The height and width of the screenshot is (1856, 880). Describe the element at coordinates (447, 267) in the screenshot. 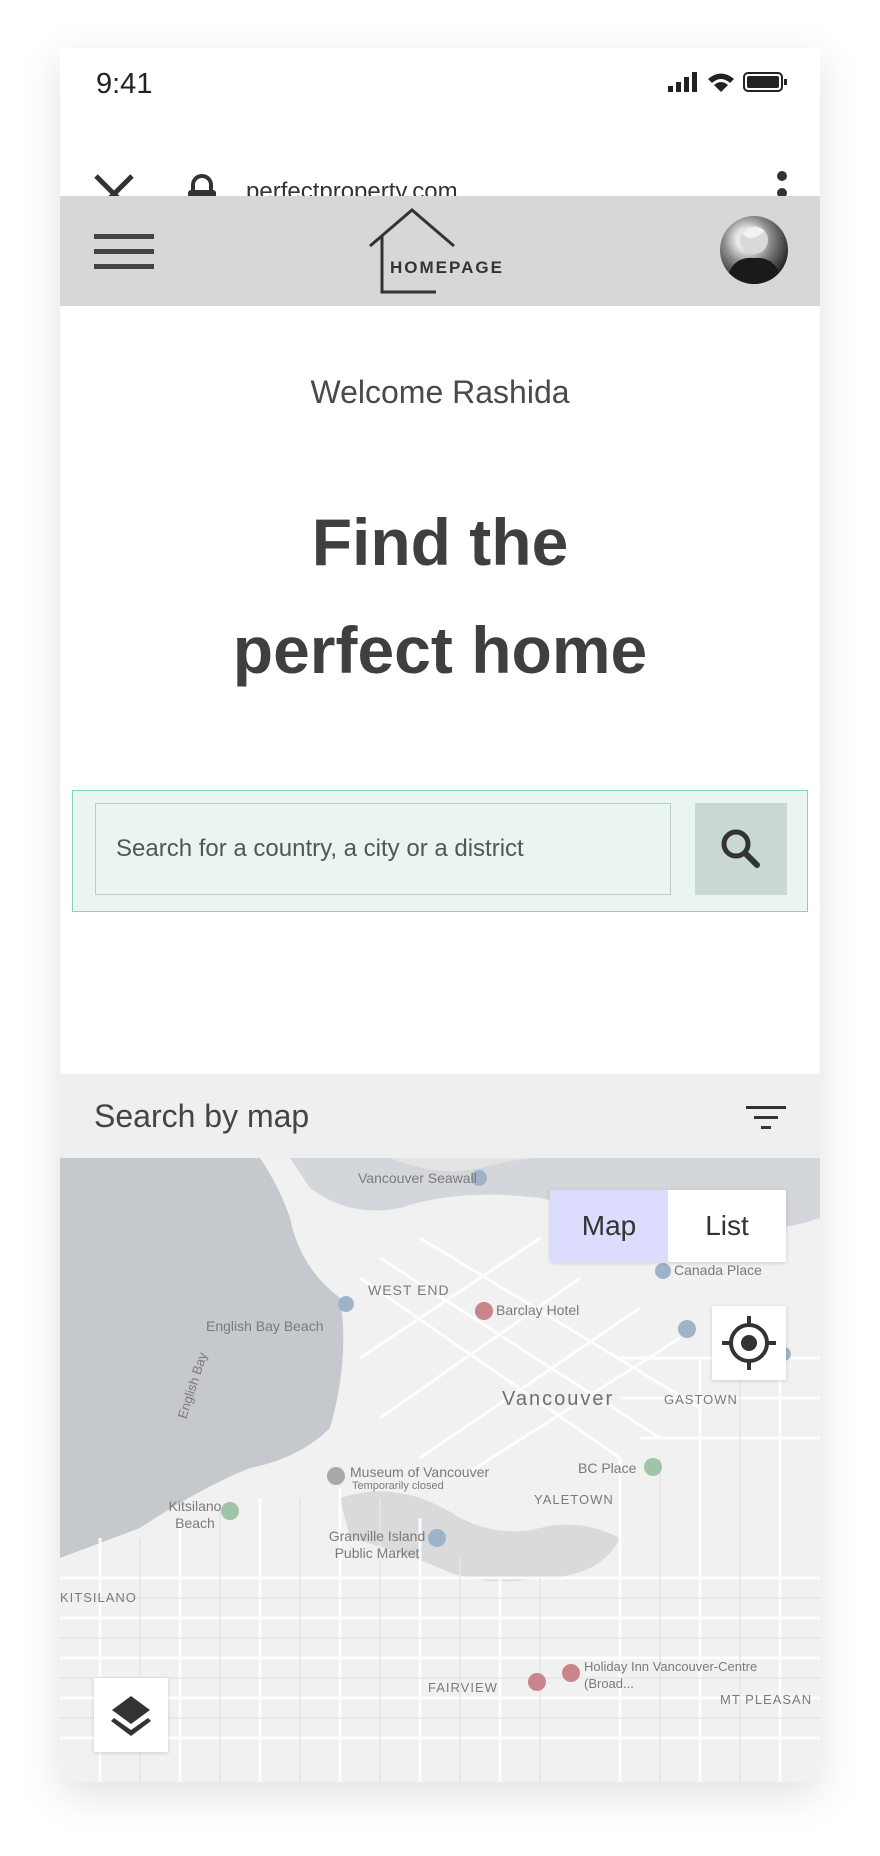

I see `logo-text: HOMEPAGE` at that location.